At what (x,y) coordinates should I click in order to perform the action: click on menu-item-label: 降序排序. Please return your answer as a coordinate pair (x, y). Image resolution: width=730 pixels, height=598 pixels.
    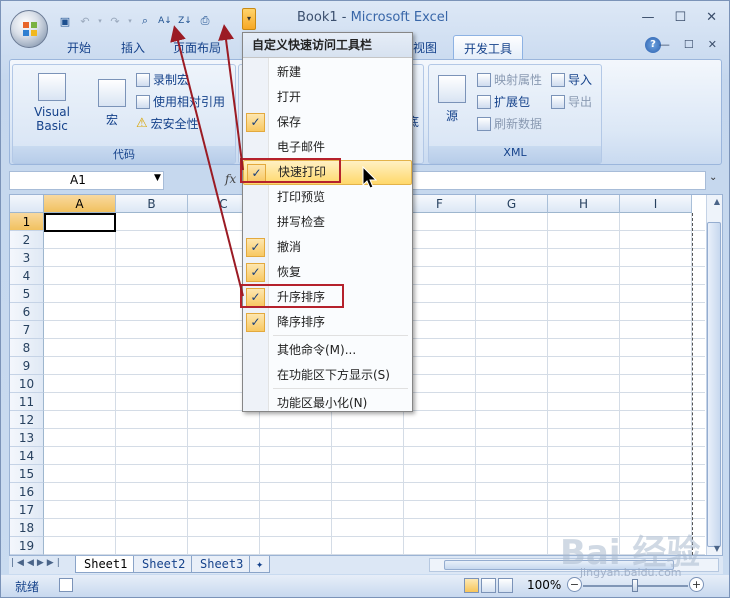
    Looking at the image, I should click on (301, 322).